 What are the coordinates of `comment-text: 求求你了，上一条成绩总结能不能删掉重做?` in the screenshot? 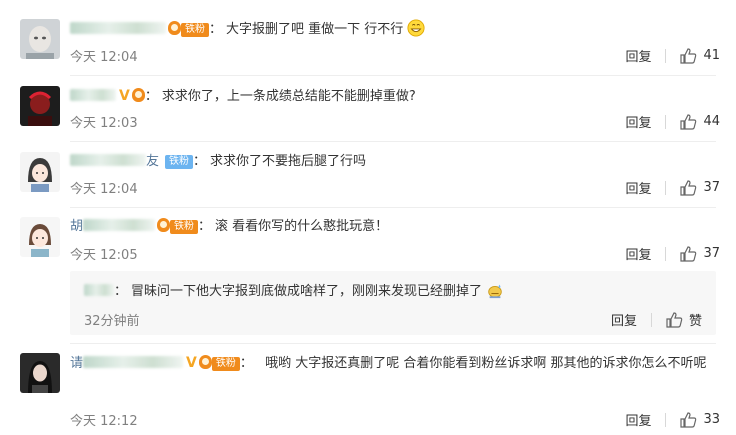 It's located at (288, 96).